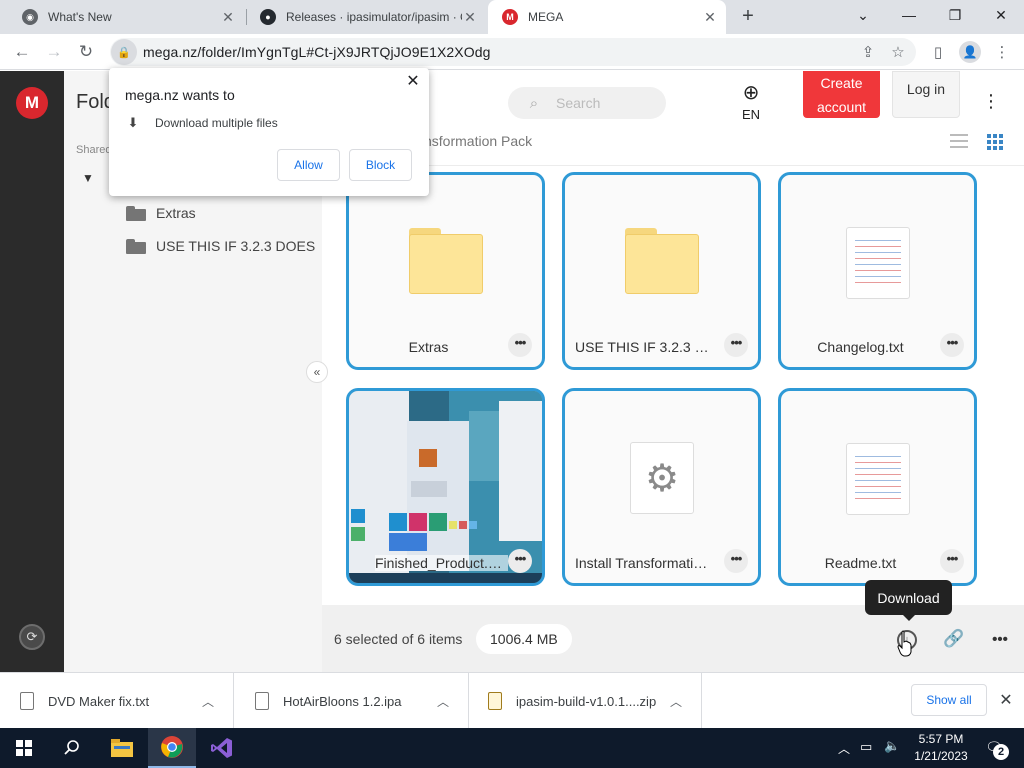 Image resolution: width=1024 pixels, height=768 pixels. Describe the element at coordinates (317, 372) in the screenshot. I see `collapse-sidebar-icon: «` at that location.